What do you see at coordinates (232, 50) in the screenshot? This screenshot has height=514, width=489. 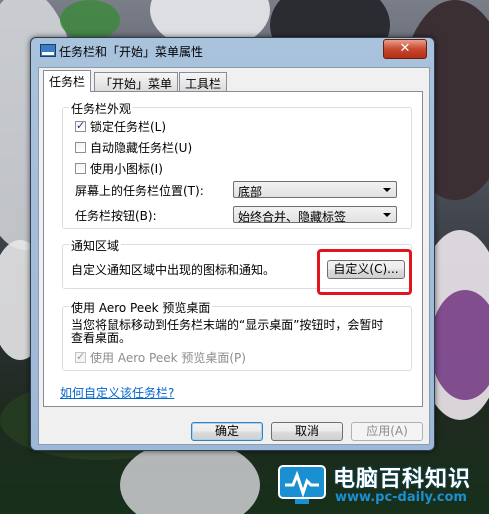 I see `title-bar: 任务栏和「开始」菜单属性 ✕` at bounding box center [232, 50].